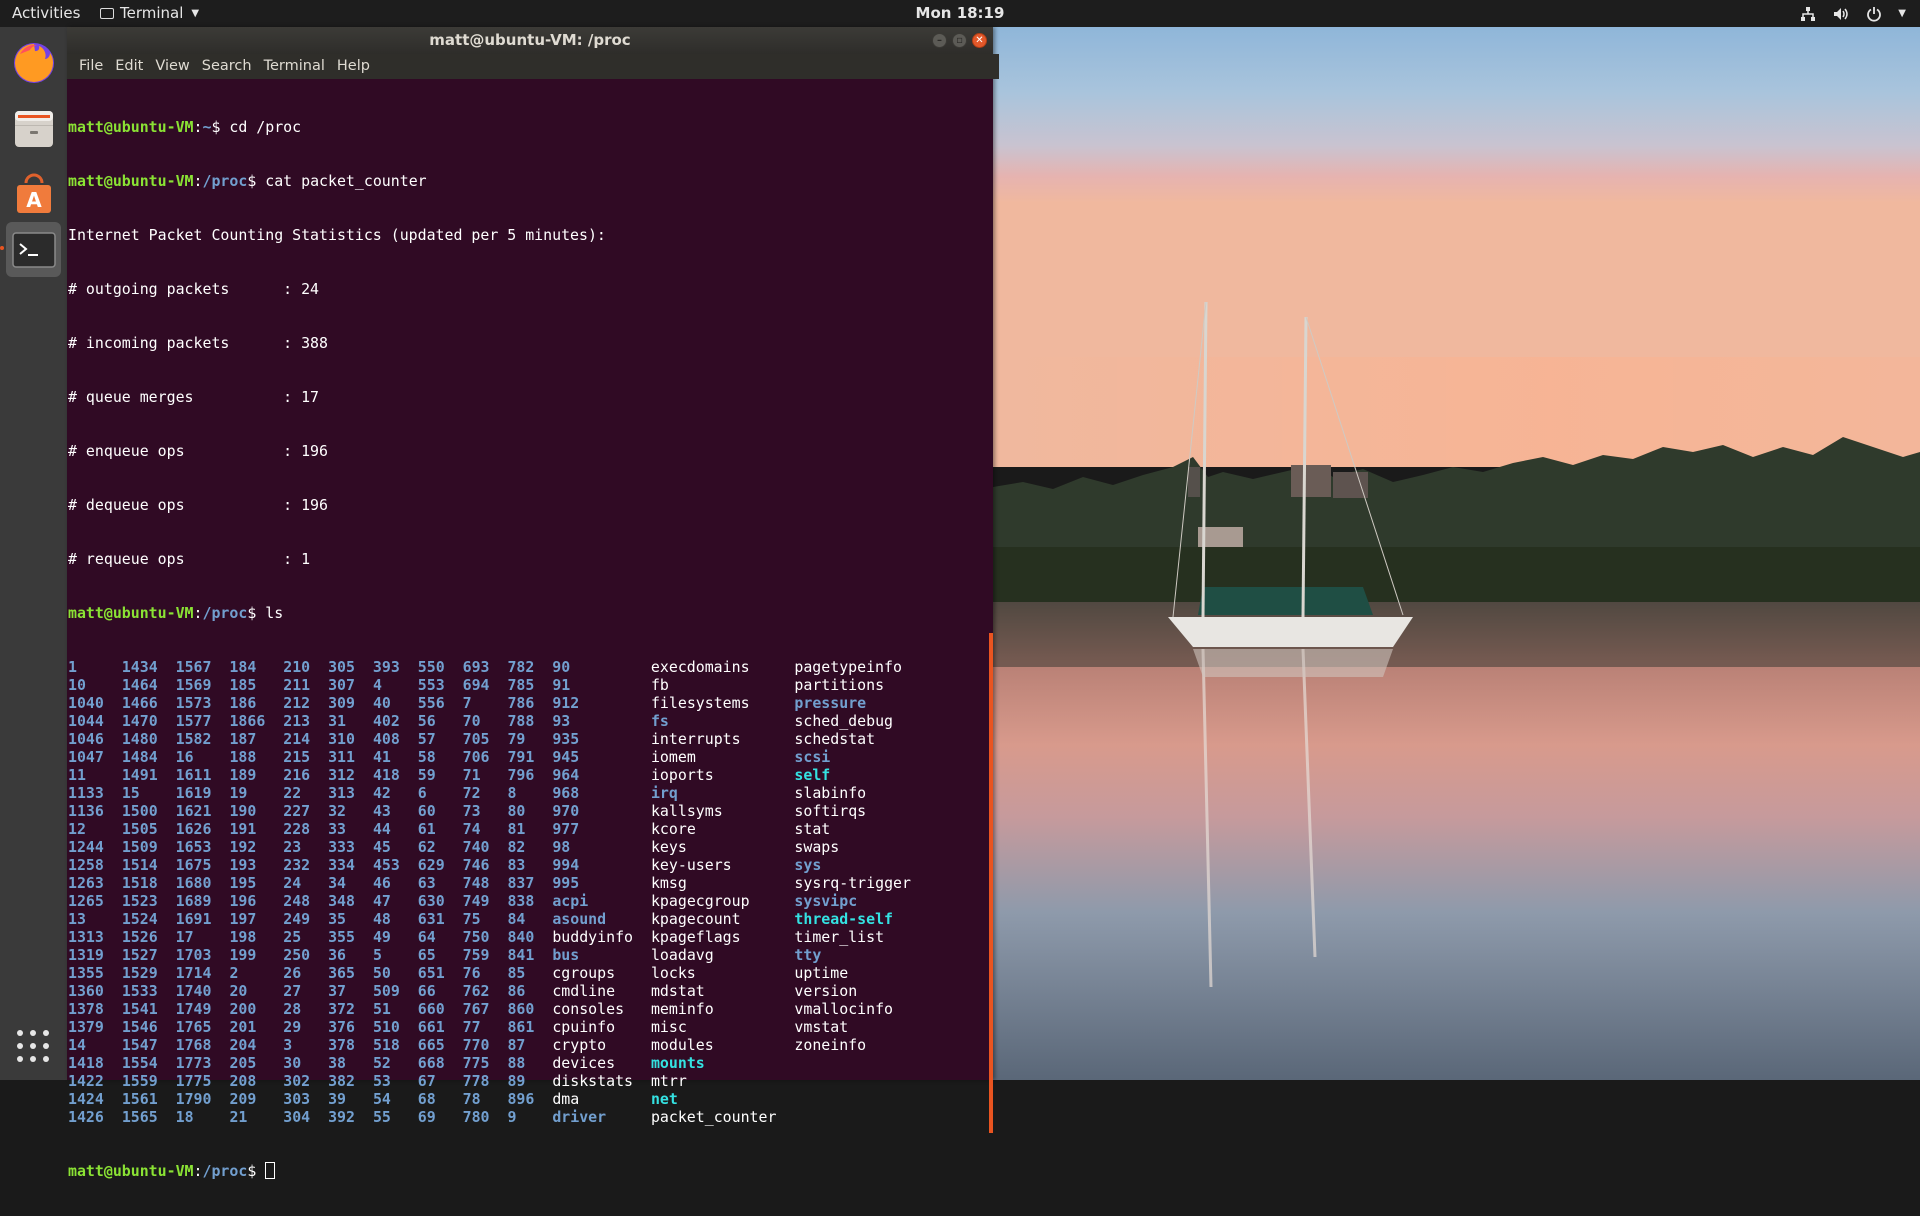 This screenshot has width=1920, height=1216. I want to click on ls-entry: 970, so click(566, 811).